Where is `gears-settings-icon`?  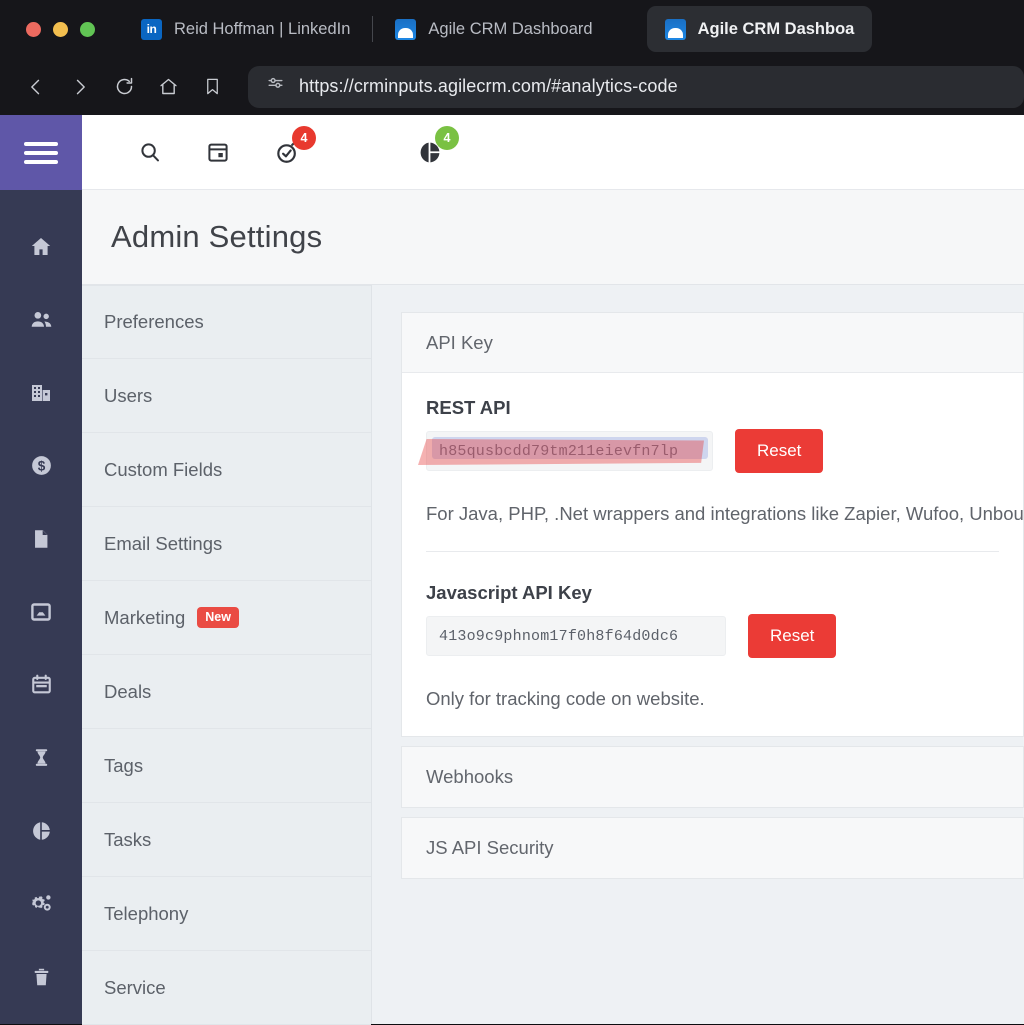
gears-settings-icon is located at coordinates (41, 903).